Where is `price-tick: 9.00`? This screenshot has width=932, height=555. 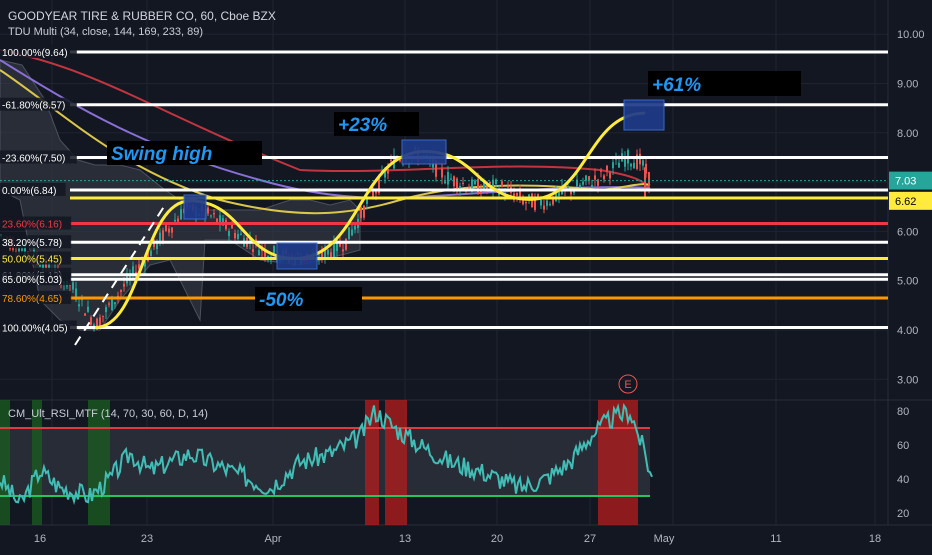
price-tick: 9.00 is located at coordinates (907, 85).